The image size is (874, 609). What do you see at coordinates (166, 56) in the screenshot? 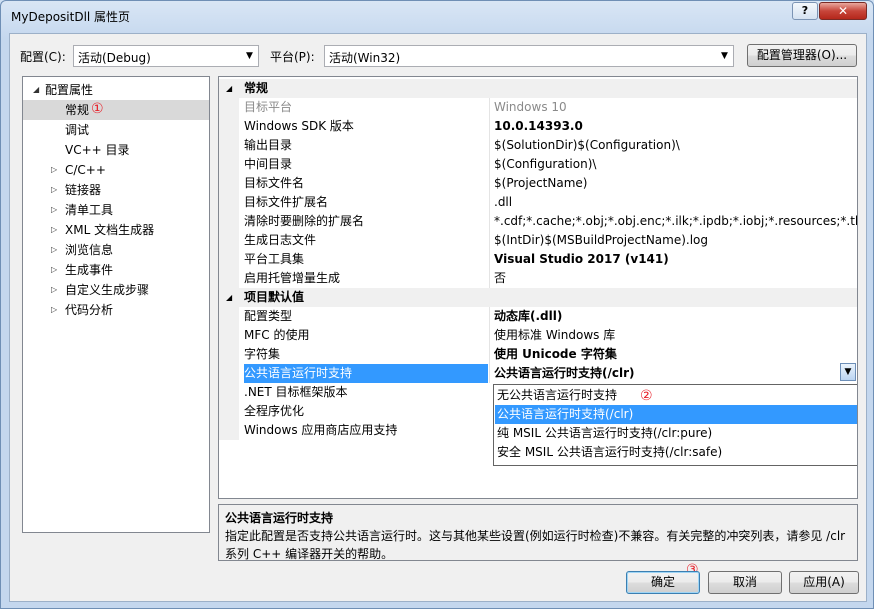
I see `config-combo: 活动(Debug) ▼` at bounding box center [166, 56].